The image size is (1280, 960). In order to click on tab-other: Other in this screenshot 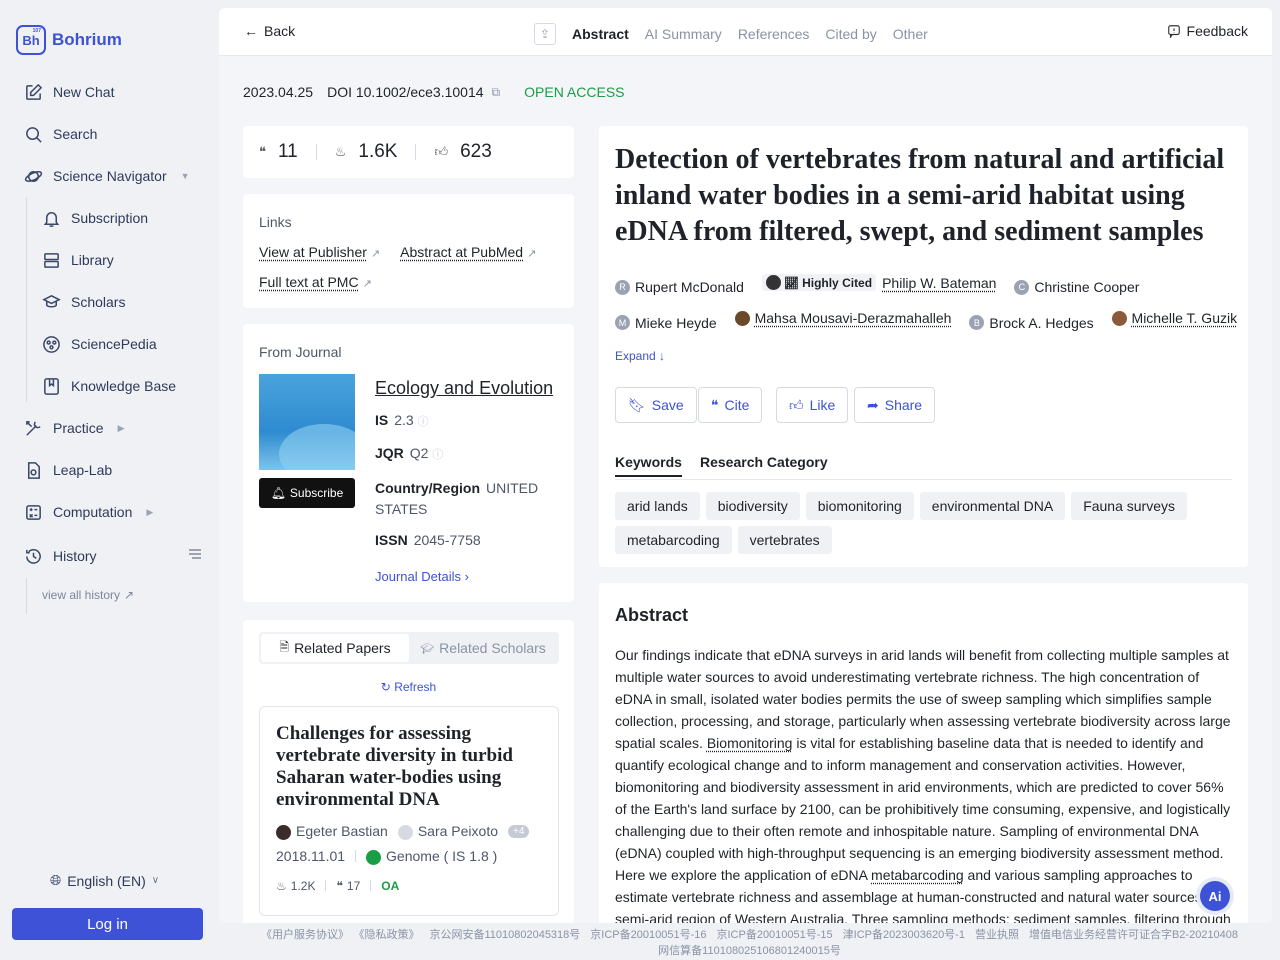, I will do `click(910, 34)`.